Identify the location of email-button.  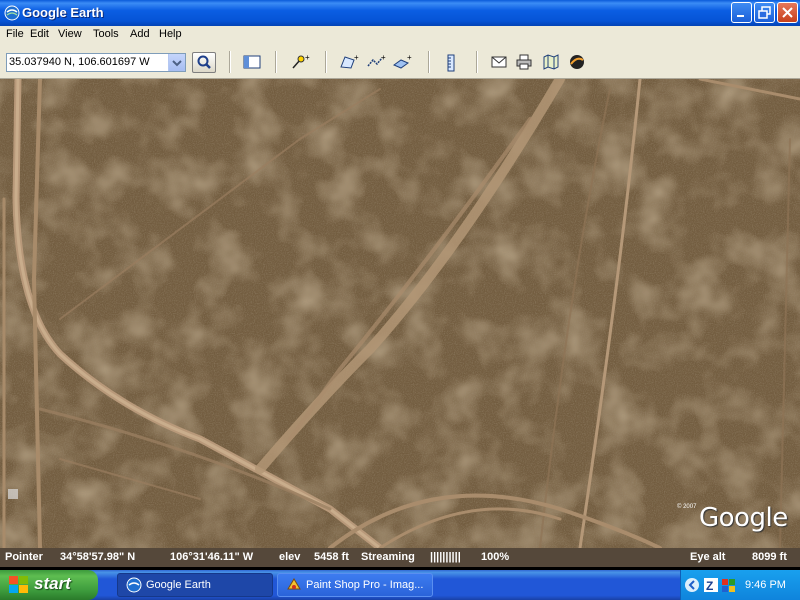
(499, 62).